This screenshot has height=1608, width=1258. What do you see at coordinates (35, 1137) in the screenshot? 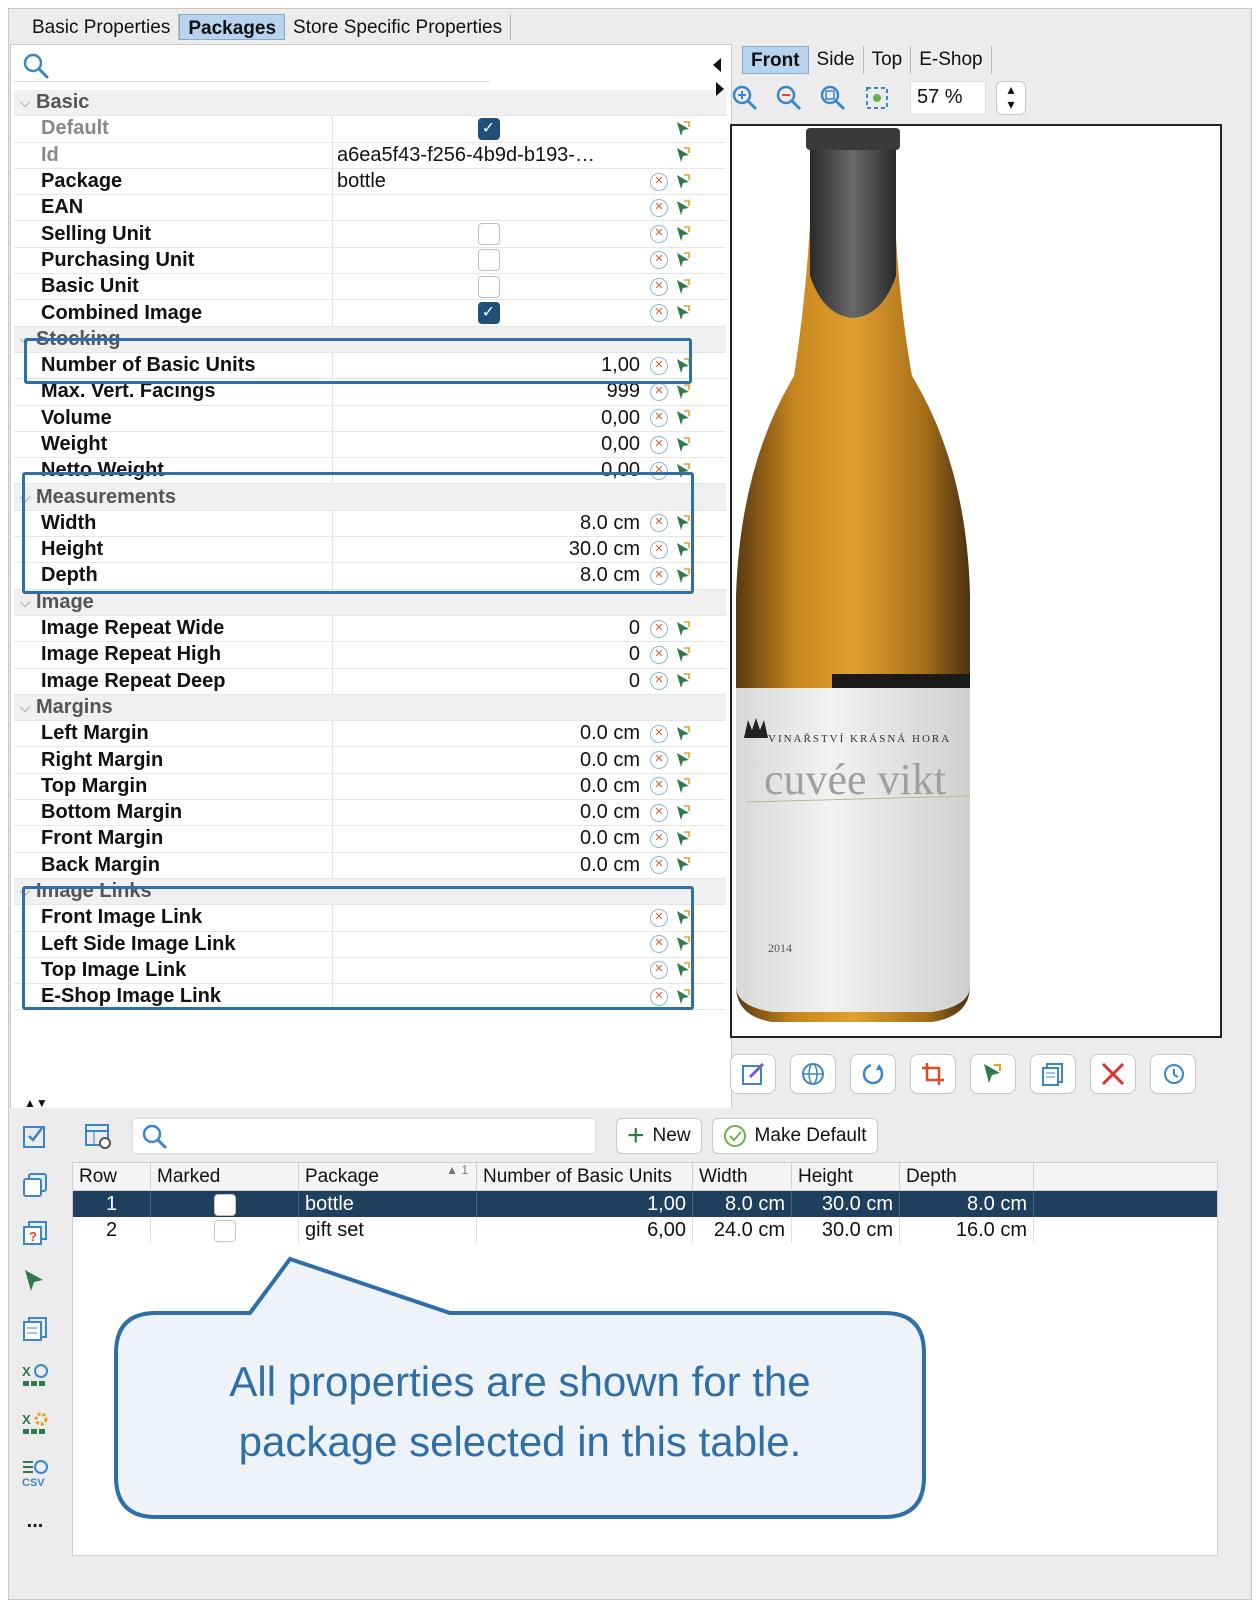
I see `checklist-icon` at bounding box center [35, 1137].